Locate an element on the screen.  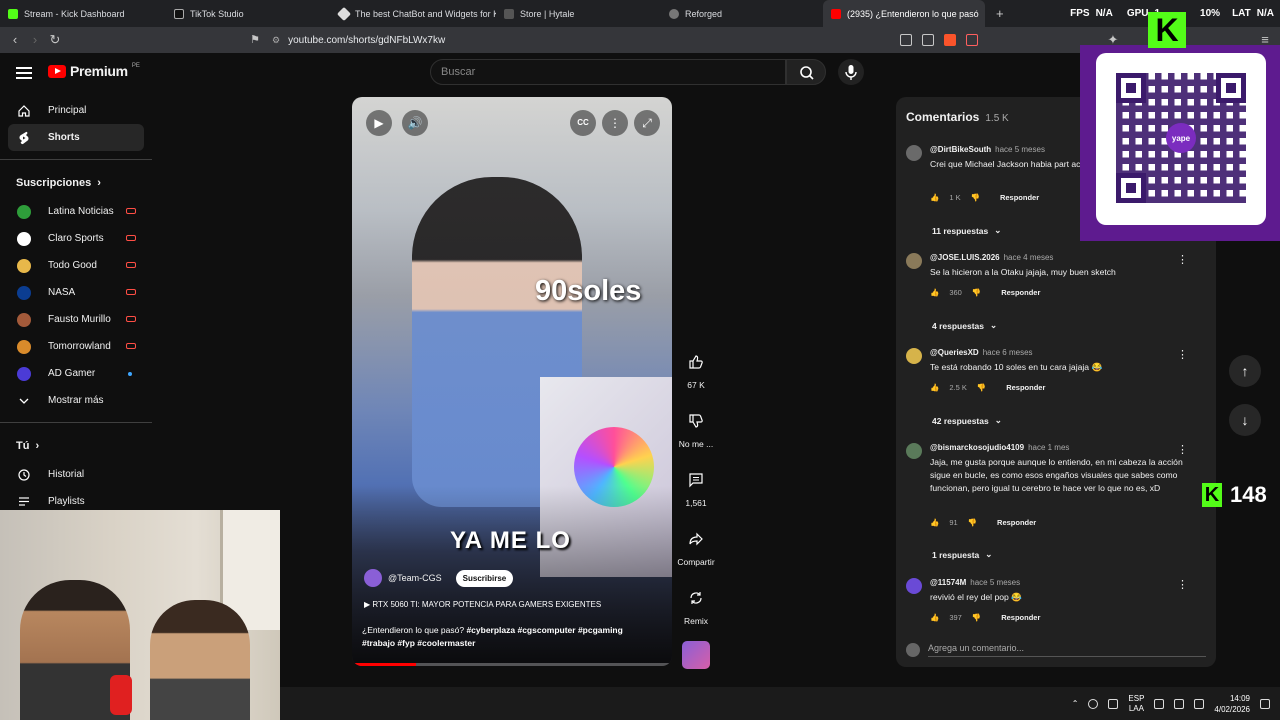
sound-source-button is located at coordinates (696, 655).